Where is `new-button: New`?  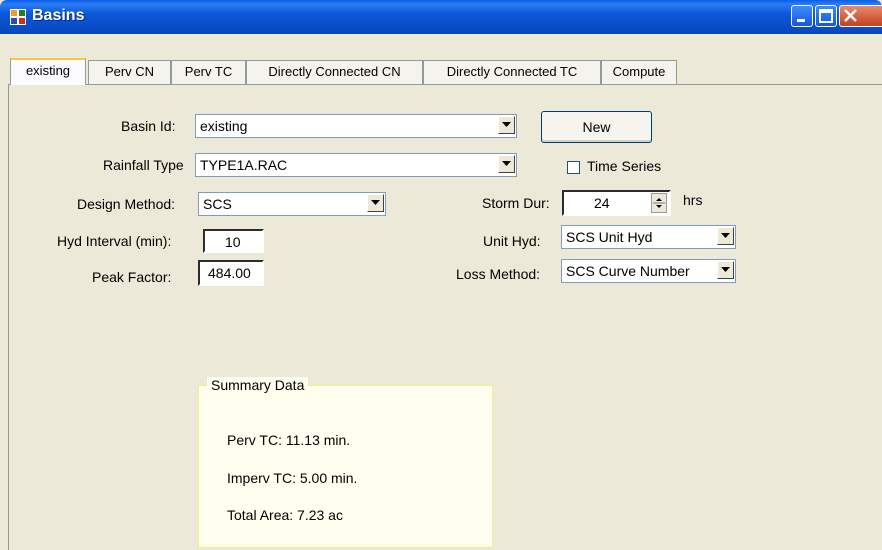
new-button: New is located at coordinates (596, 127).